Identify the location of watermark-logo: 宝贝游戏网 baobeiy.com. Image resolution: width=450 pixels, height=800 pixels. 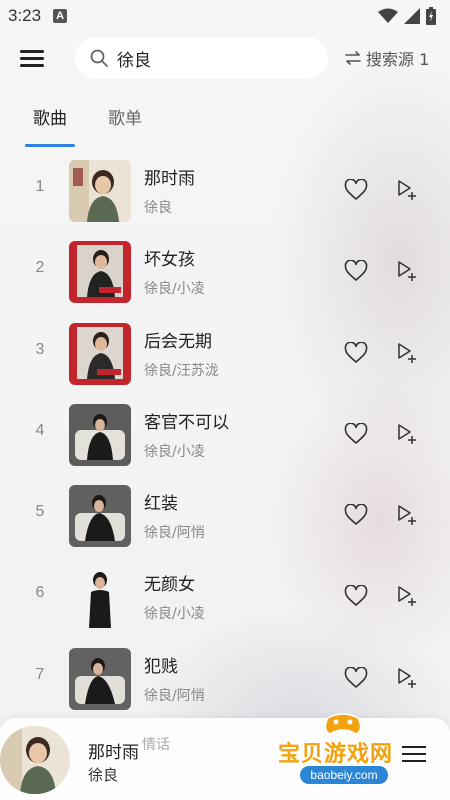
(350, 750).